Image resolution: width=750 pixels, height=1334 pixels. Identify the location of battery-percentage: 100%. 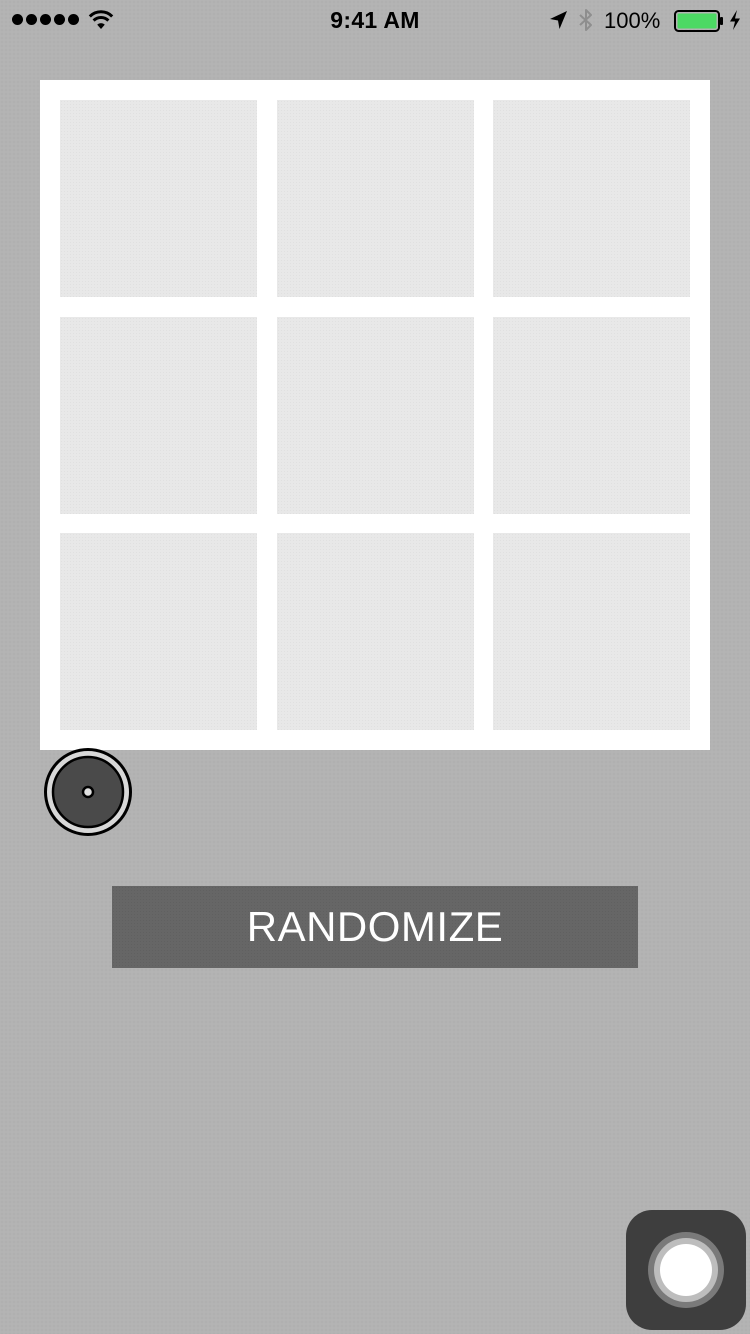
(632, 20).